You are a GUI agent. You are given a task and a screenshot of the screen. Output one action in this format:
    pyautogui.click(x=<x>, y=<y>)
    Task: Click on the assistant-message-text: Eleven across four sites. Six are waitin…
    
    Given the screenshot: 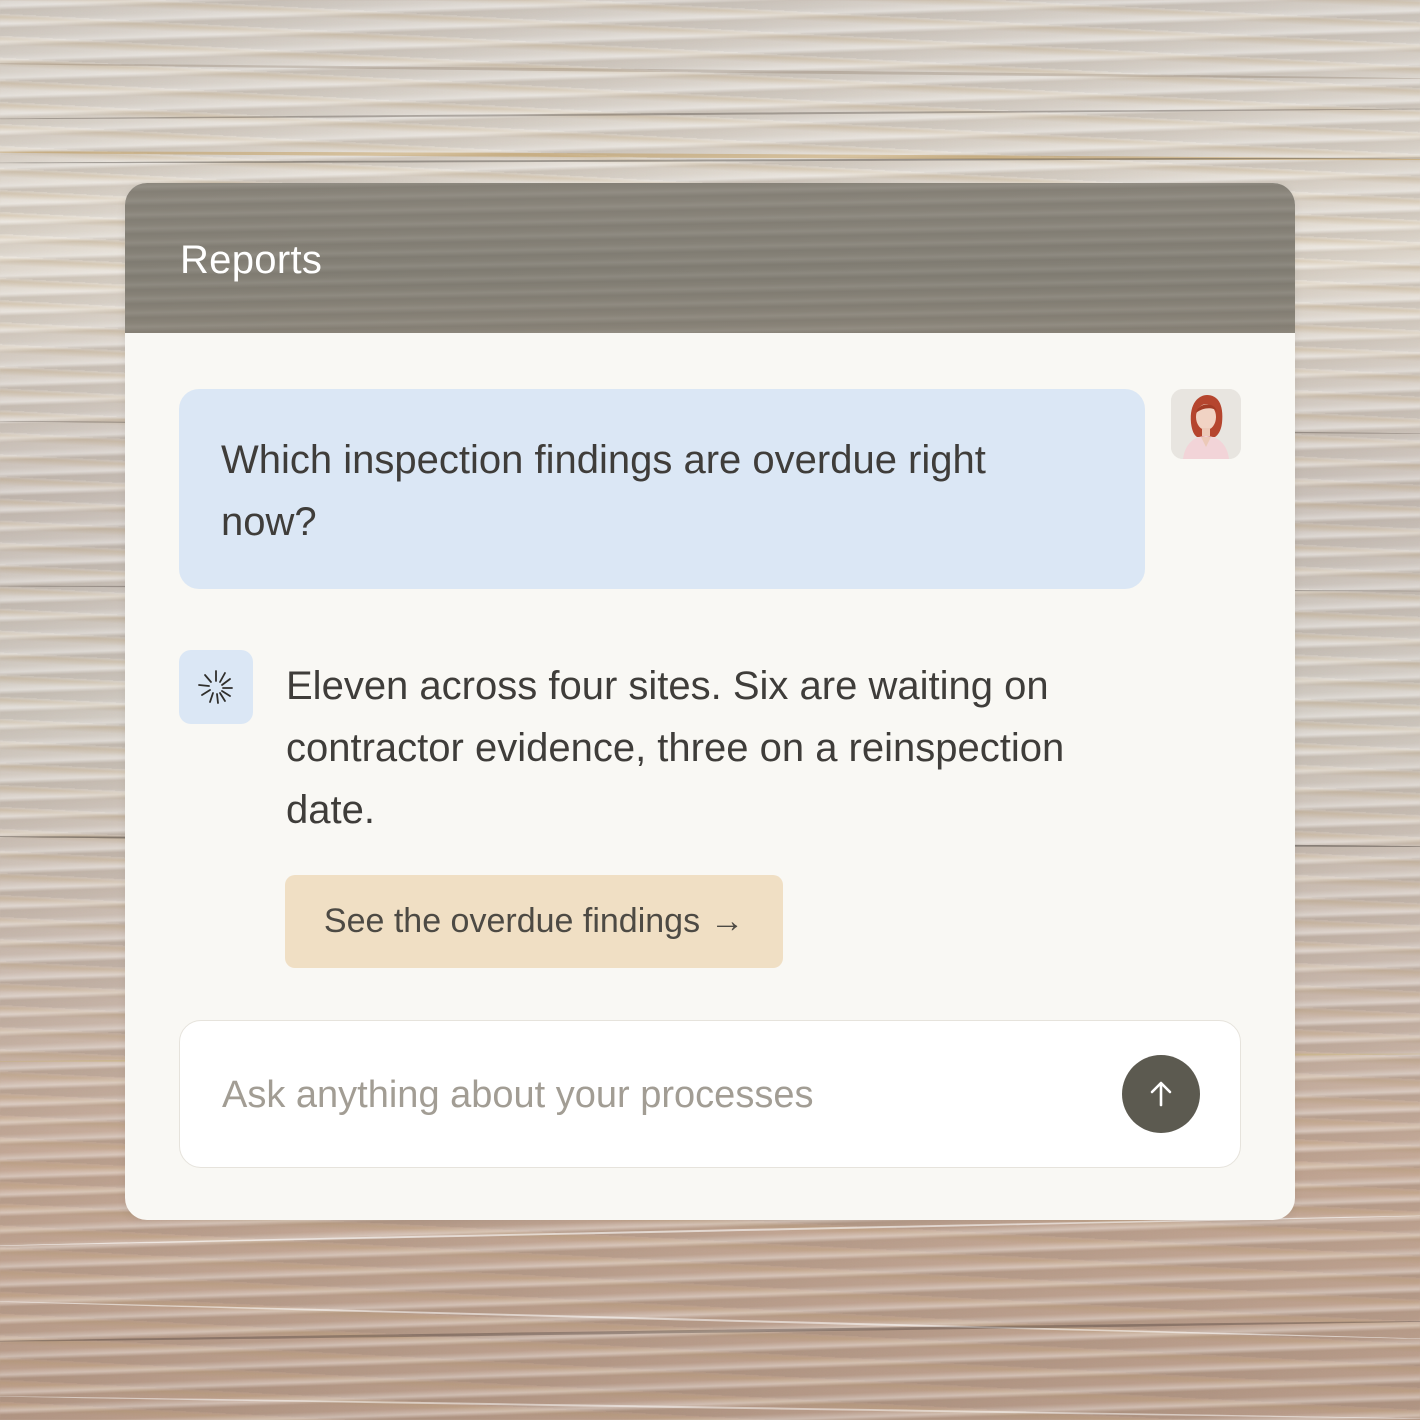 What is the action you would take?
    pyautogui.click(x=675, y=748)
    